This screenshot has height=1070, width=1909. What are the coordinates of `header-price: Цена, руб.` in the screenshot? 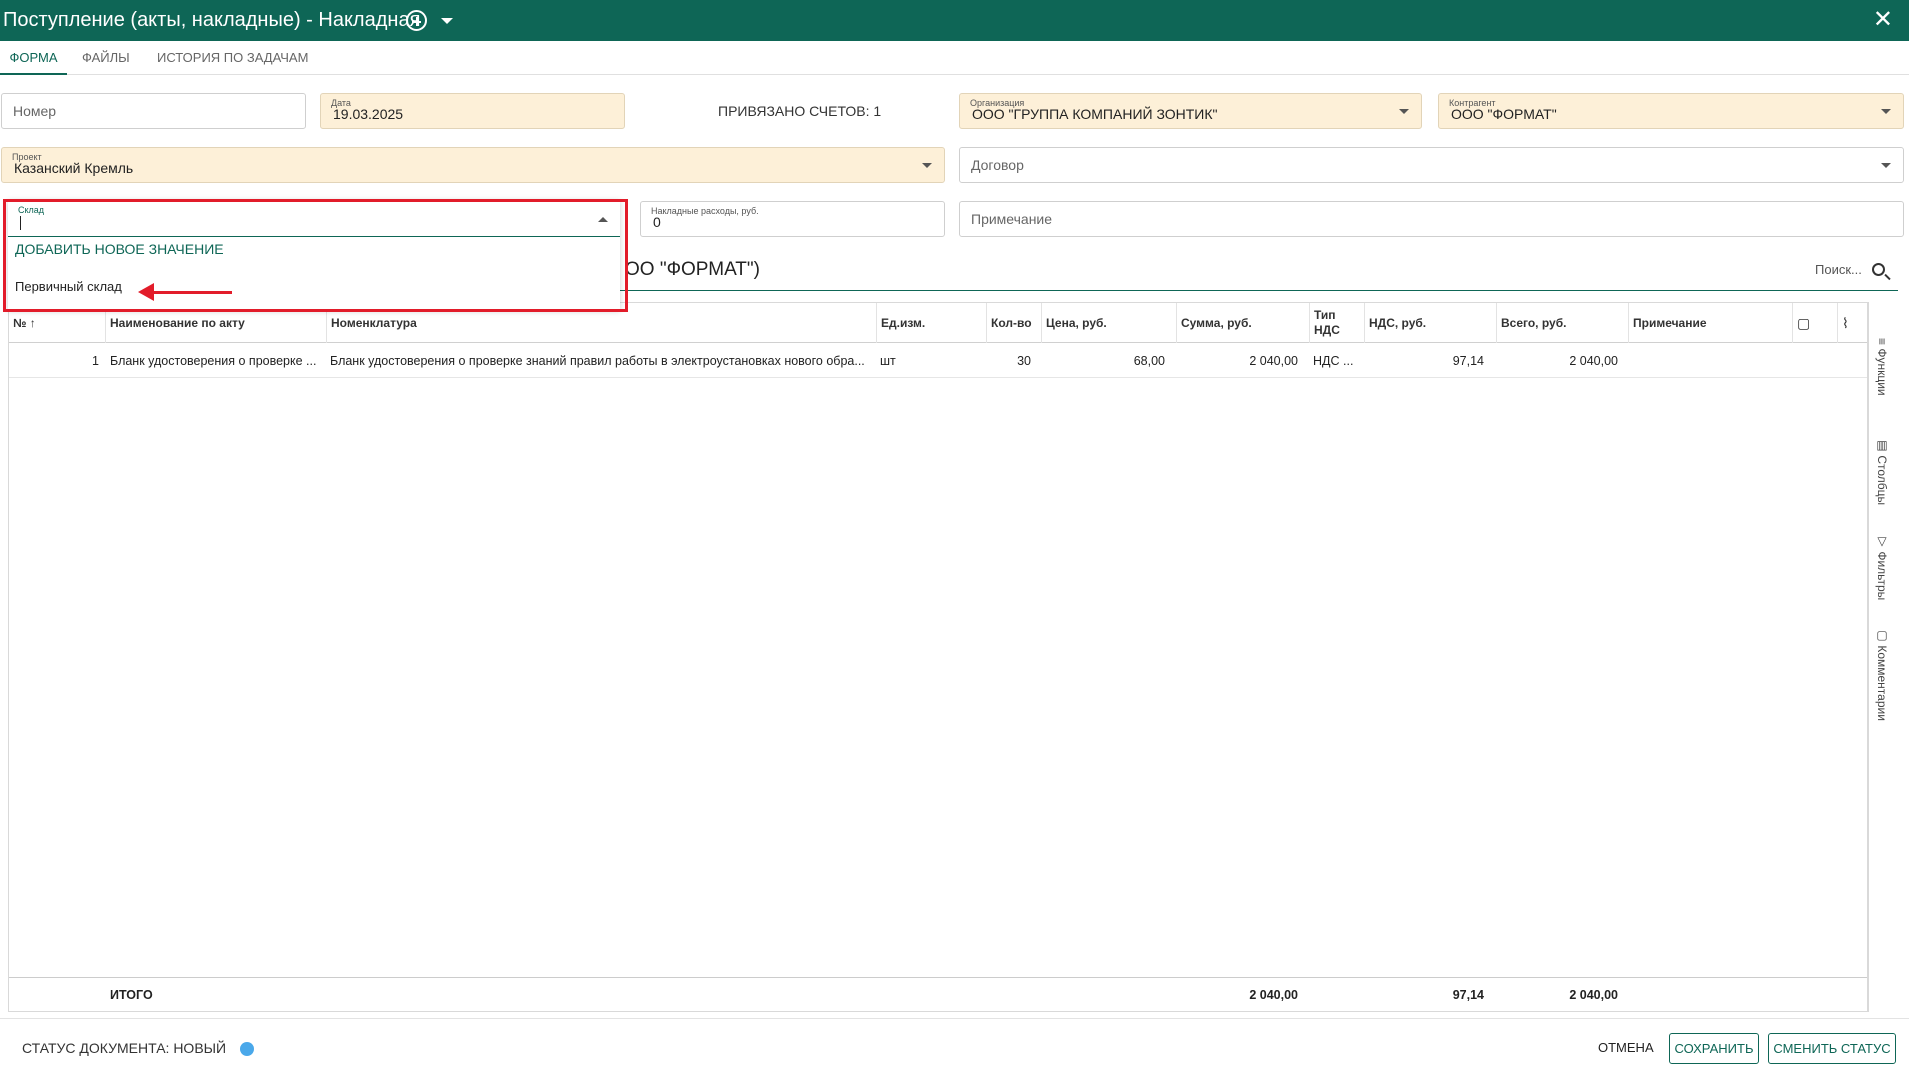 It's located at (1108, 323).